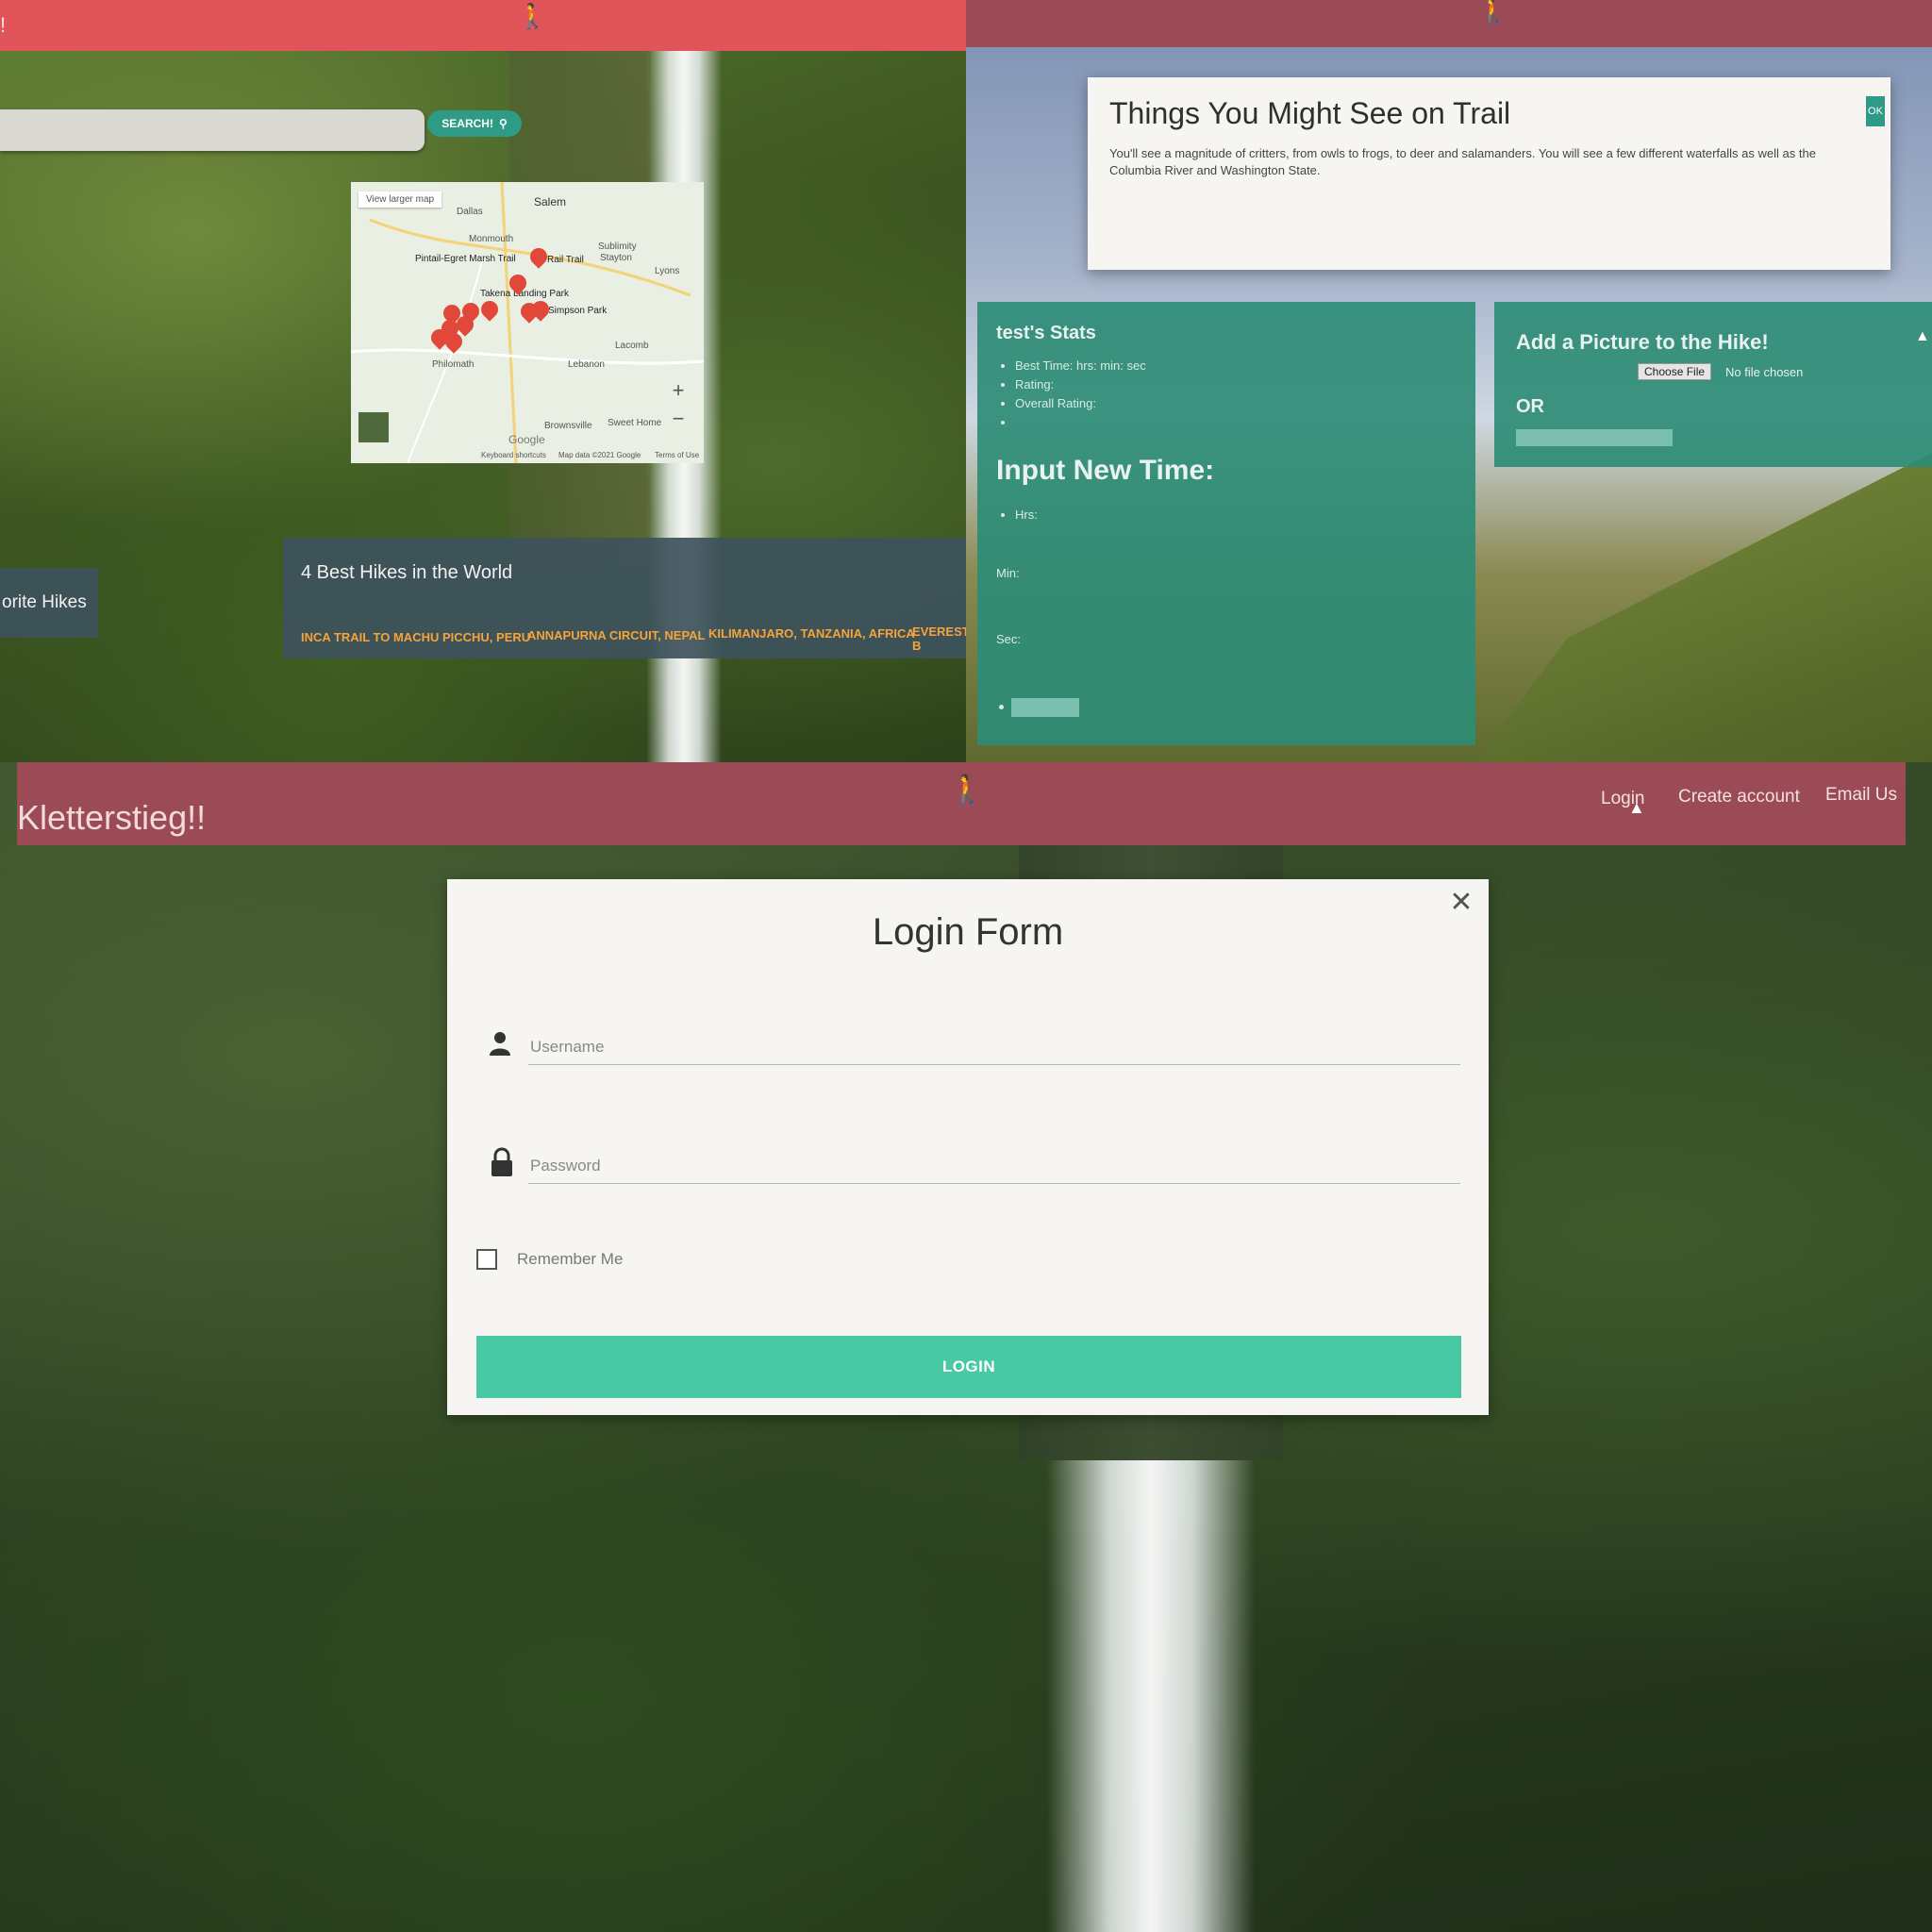  What do you see at coordinates (470, 212) in the screenshot?
I see `map-label: Dallas` at bounding box center [470, 212].